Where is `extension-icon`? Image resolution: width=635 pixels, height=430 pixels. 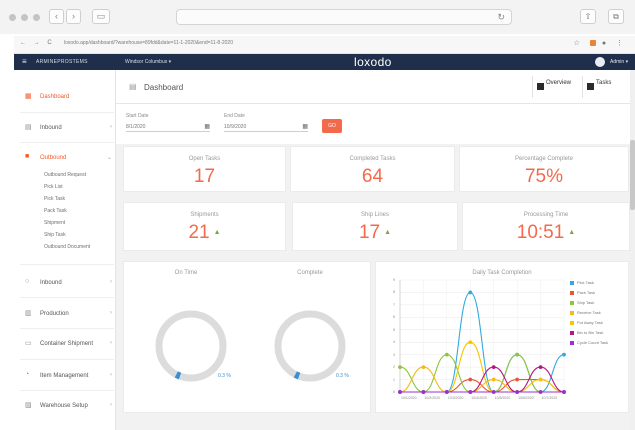 extension-icon is located at coordinates (592, 43).